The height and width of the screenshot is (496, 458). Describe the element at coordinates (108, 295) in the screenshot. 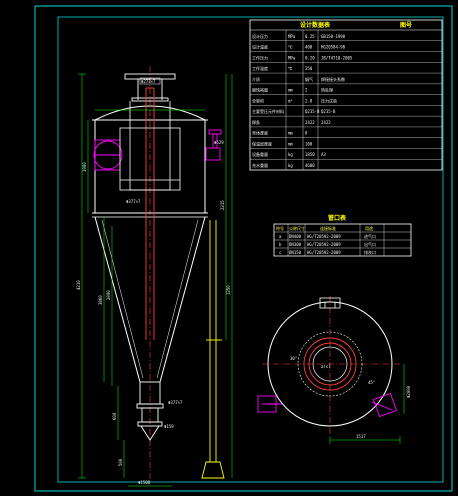

I see `dim-inner-cone: 2890` at that location.